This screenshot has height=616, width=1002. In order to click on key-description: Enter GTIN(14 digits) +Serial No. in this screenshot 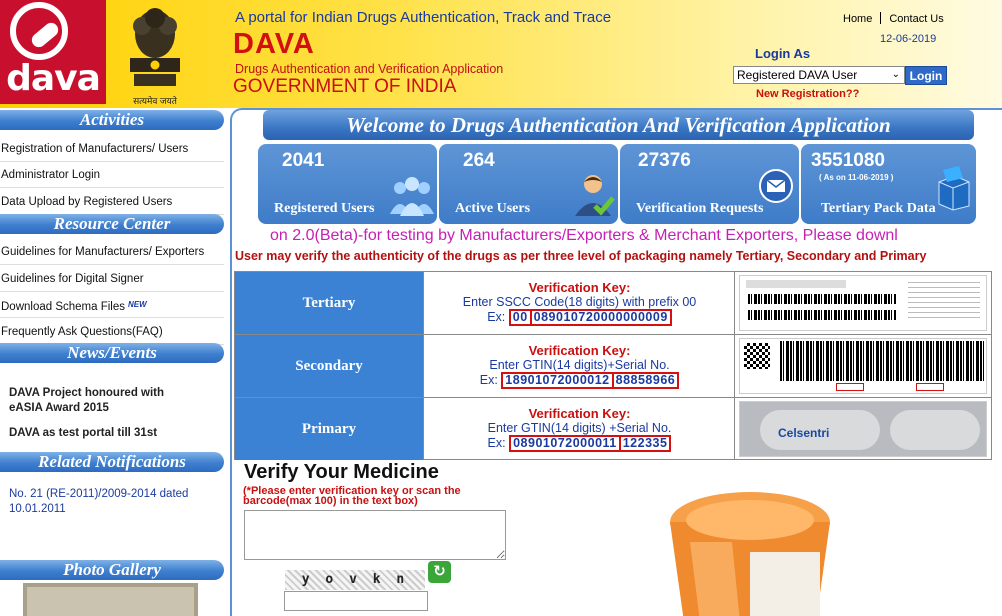, I will do `click(579, 428)`.